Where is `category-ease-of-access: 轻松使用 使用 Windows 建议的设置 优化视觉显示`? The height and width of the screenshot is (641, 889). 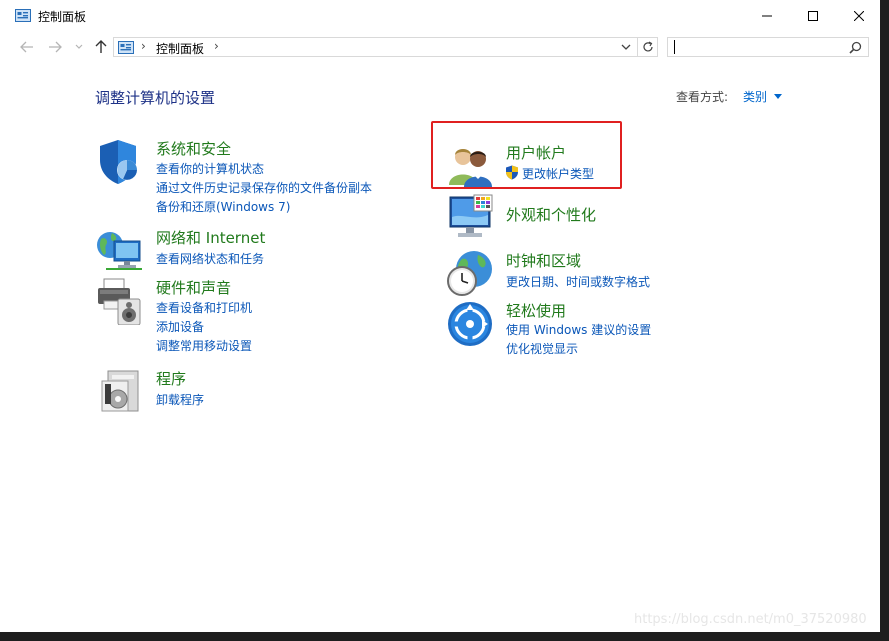 category-ease-of-access: 轻松使用 使用 Windows 建议的设置 优化视觉显示 is located at coordinates (606, 330).